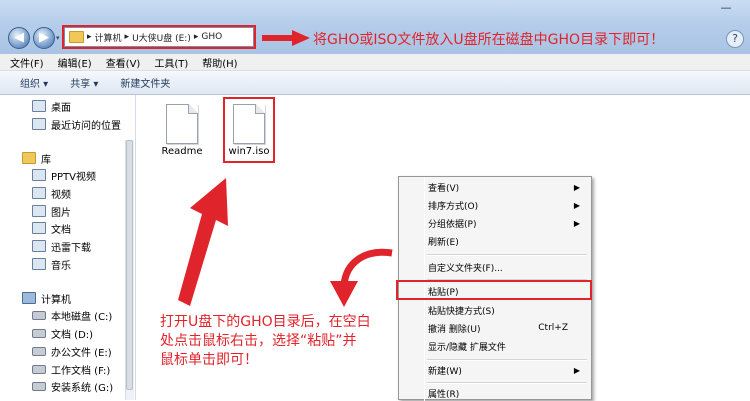 This screenshot has width=750, height=401. I want to click on menu-tools: 工具(T), so click(171, 62).